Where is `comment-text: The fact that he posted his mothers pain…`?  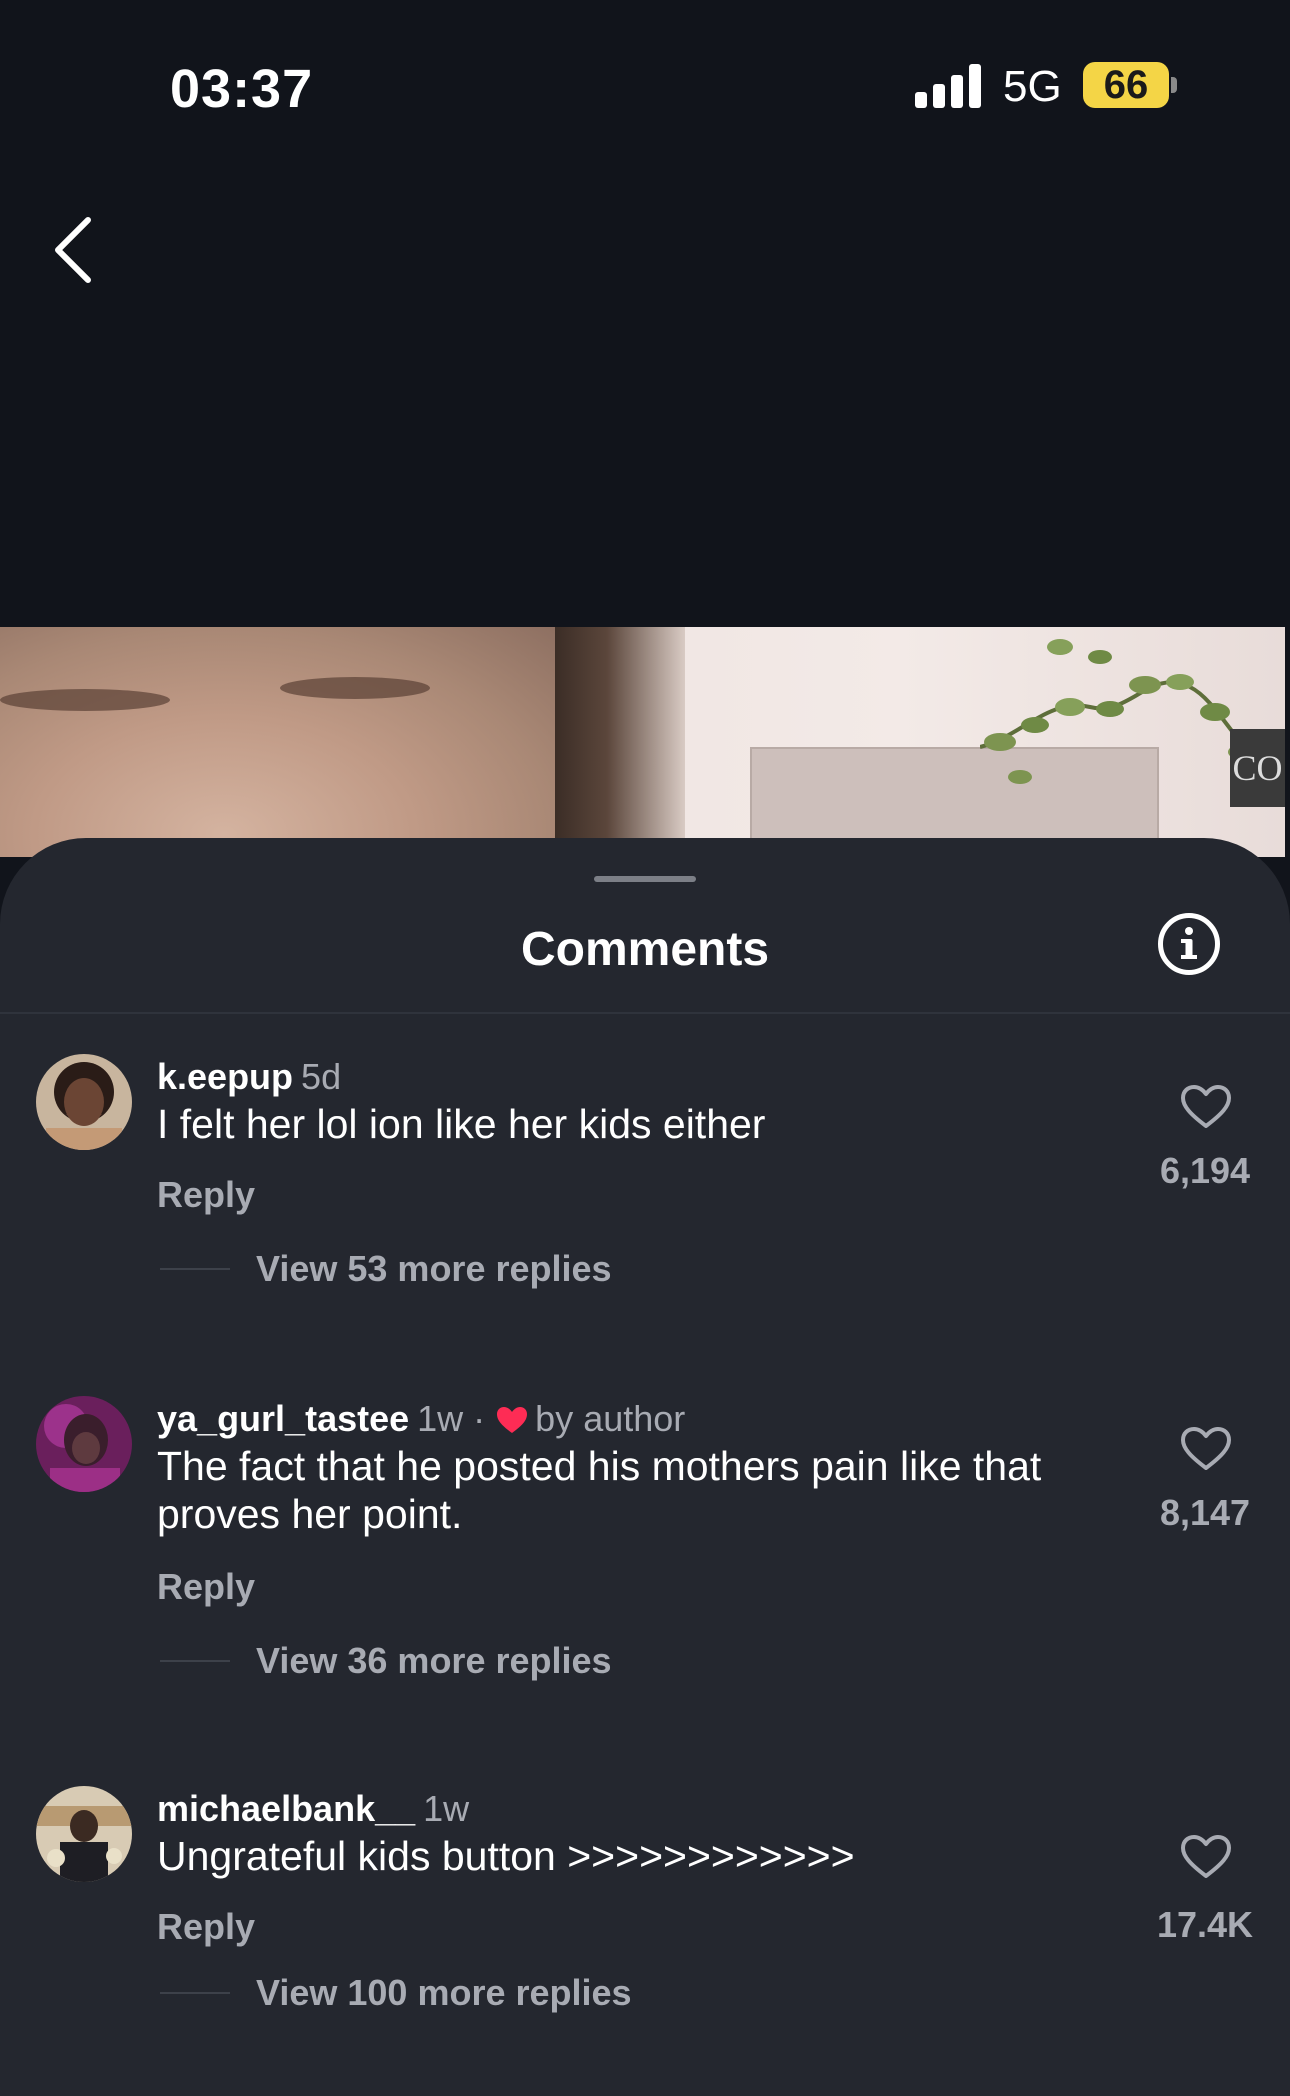 comment-text: The fact that he posted his mothers pain… is located at coordinates (599, 1490).